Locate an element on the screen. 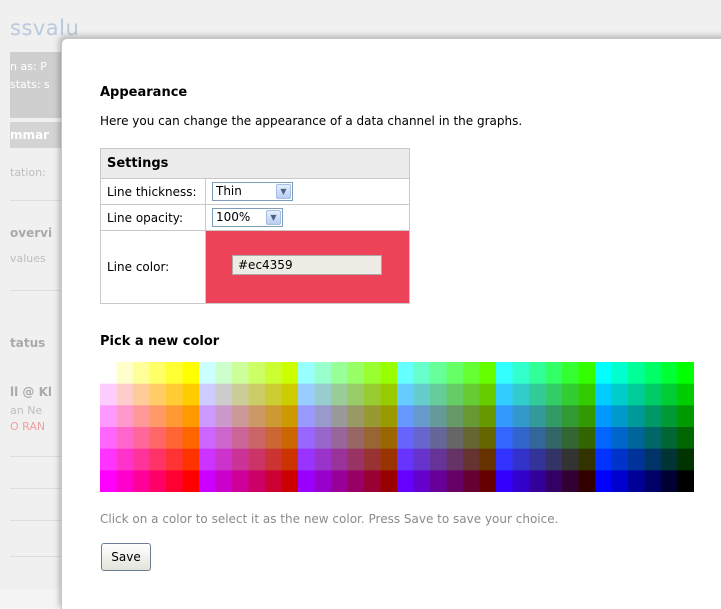 The height and width of the screenshot is (609, 721). line-thickness-select: Thin ▼ is located at coordinates (252, 191).